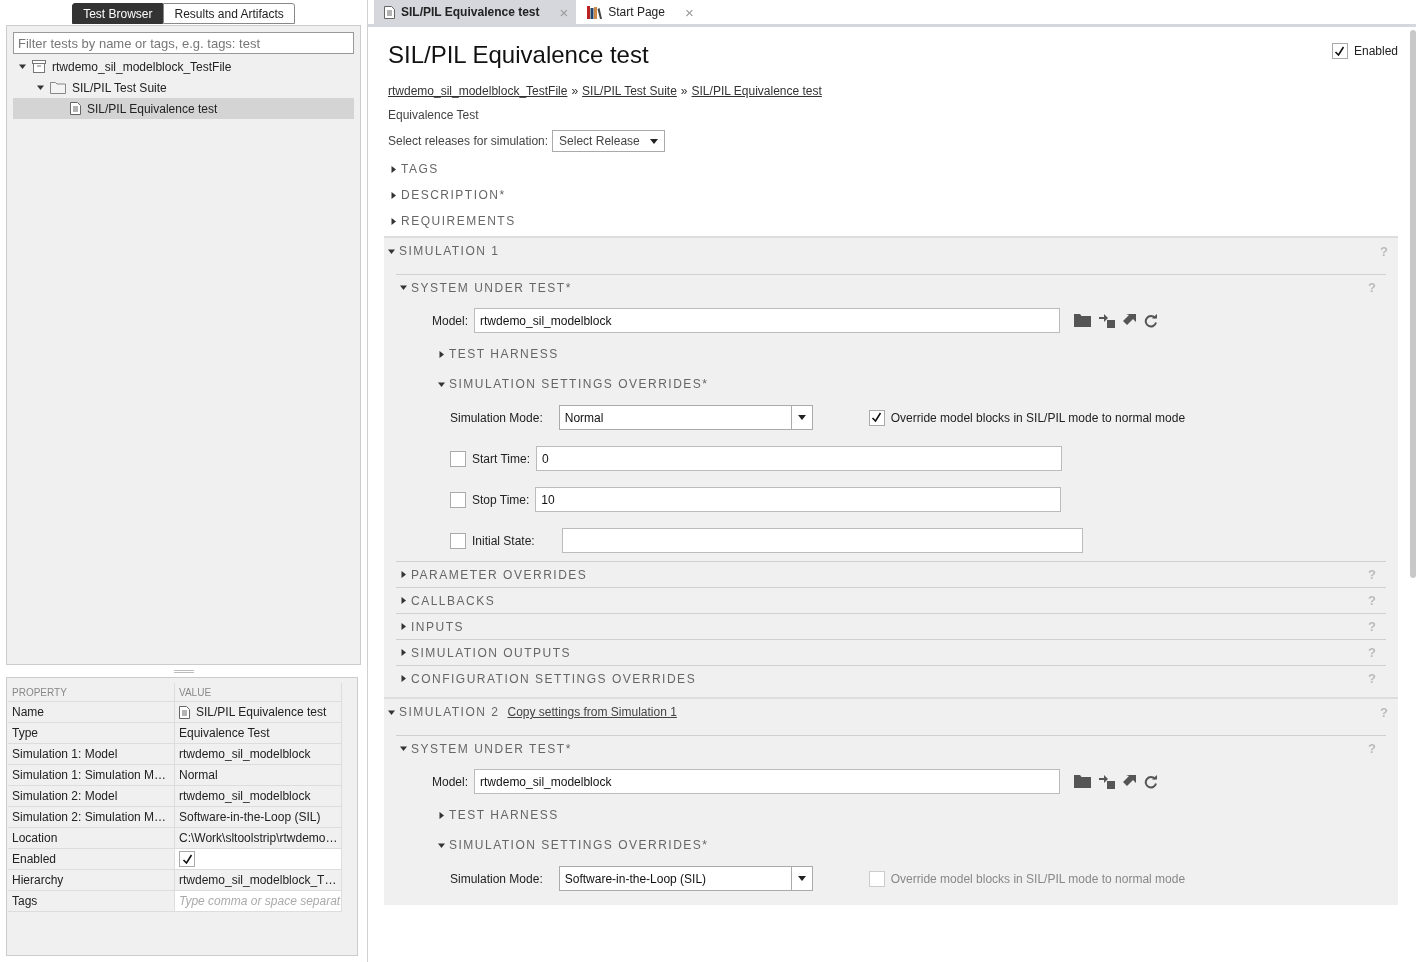 The height and width of the screenshot is (962, 1416). I want to click on section-title: DESCRIPTION*, so click(453, 195).